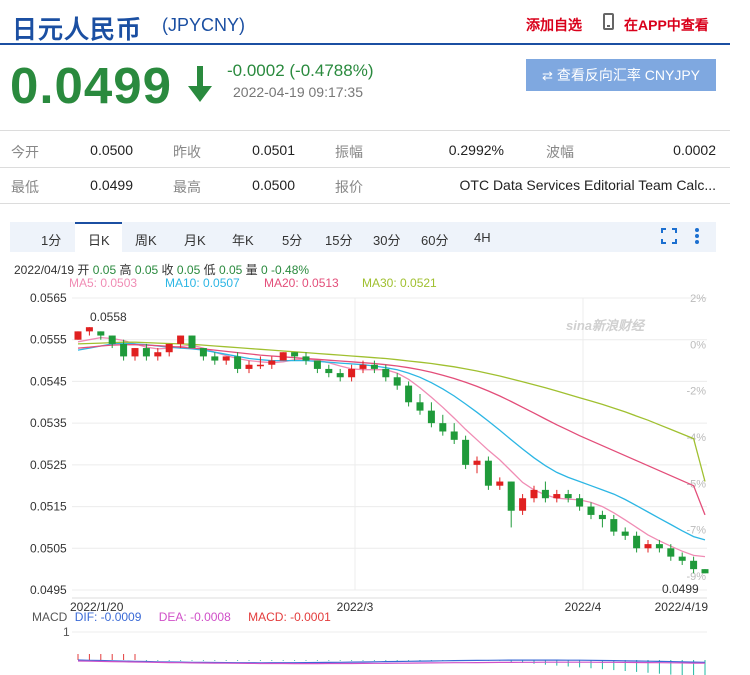 Image resolution: width=750 pixels, height=675 pixels. What do you see at coordinates (682, 607) in the screenshot?
I see `x-tick-label: 2022/4/19` at bounding box center [682, 607].